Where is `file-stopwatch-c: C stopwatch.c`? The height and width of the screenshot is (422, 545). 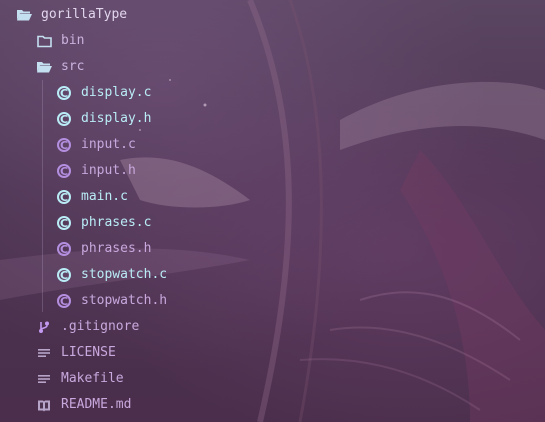
file-stopwatch-c: C stopwatch.c is located at coordinates (272, 275).